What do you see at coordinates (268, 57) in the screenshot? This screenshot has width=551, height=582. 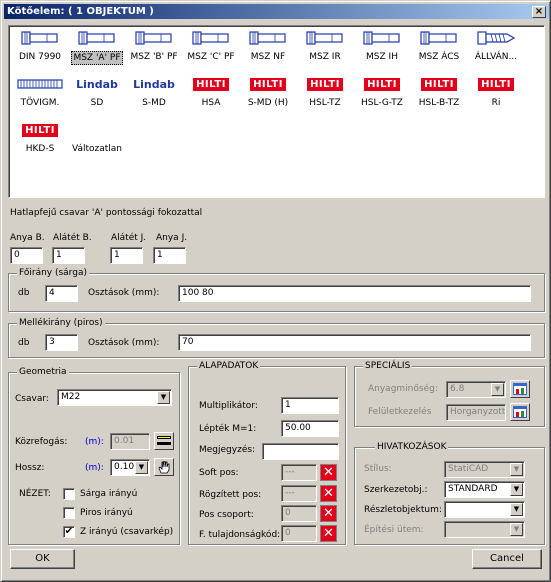 I see `catalog-item-label: MSZ NF` at bounding box center [268, 57].